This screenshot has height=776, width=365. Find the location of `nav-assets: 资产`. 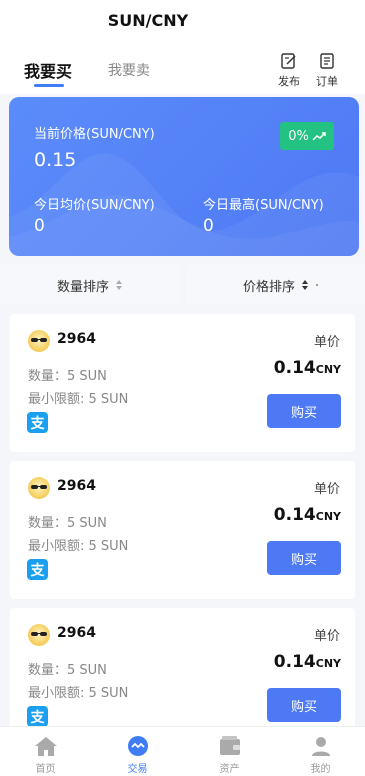

nav-assets: 资产 is located at coordinates (229, 751).